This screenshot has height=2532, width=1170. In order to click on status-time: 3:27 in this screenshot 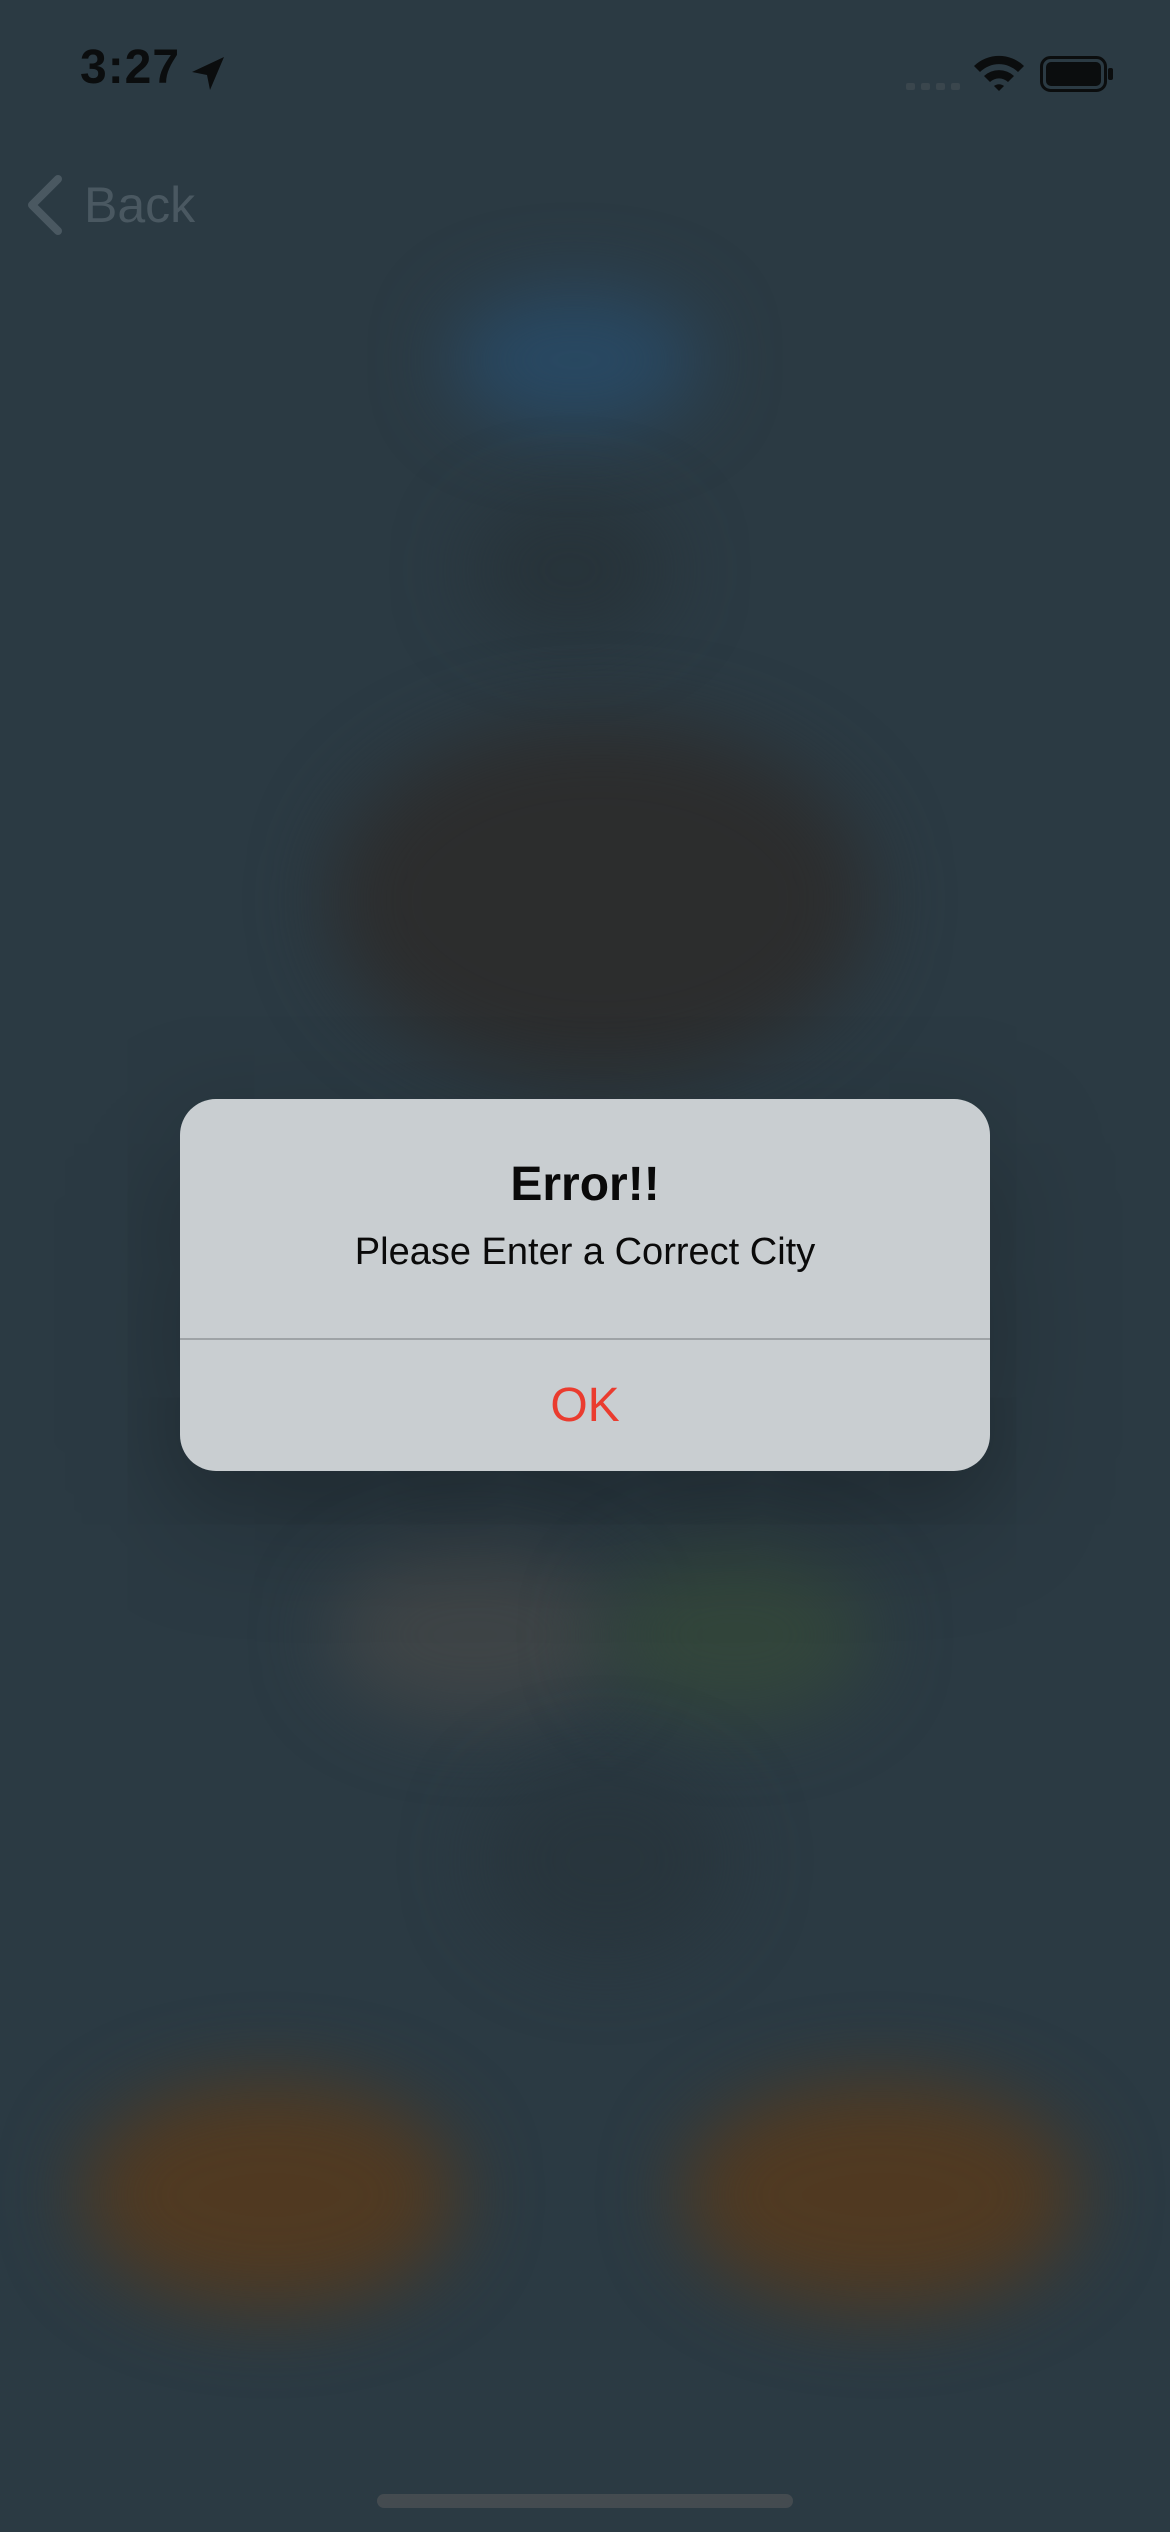, I will do `click(130, 67)`.